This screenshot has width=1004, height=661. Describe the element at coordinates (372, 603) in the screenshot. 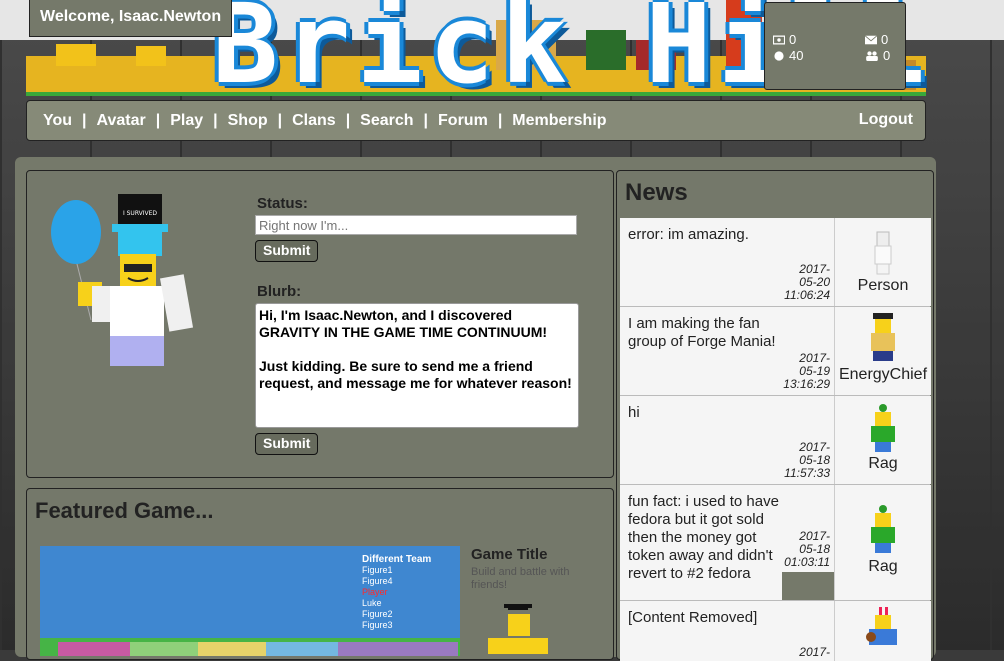

I see `team-player: Luke` at that location.